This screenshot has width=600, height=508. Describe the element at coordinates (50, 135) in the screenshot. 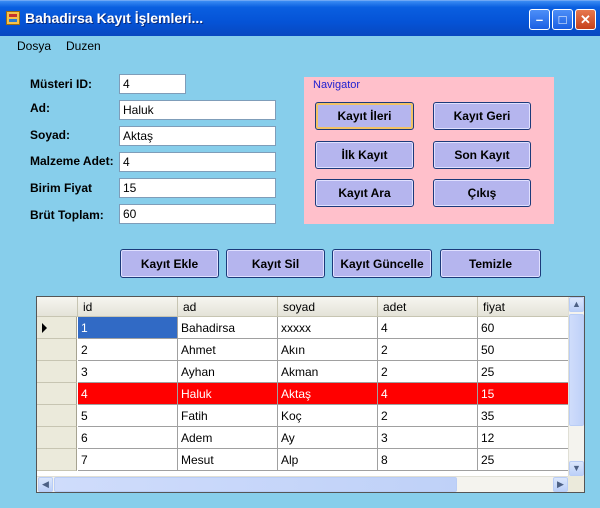

I see `soyad-label: Soyad:` at that location.